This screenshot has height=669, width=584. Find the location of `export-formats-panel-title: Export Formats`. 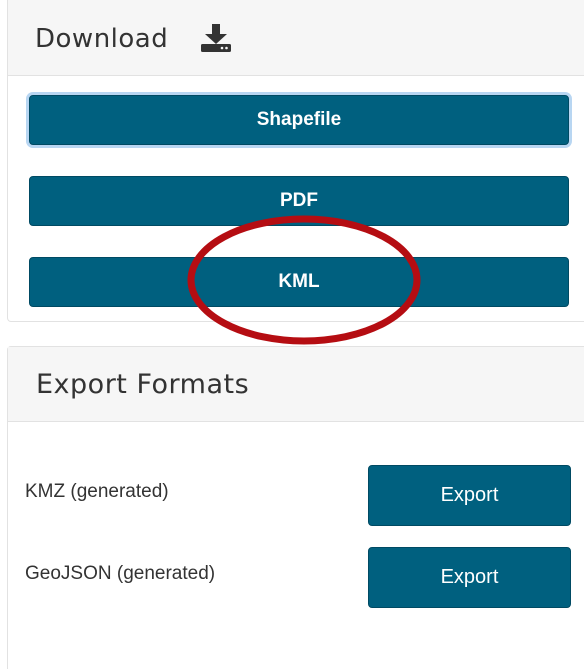

export-formats-panel-title: Export Formats is located at coordinates (143, 384).